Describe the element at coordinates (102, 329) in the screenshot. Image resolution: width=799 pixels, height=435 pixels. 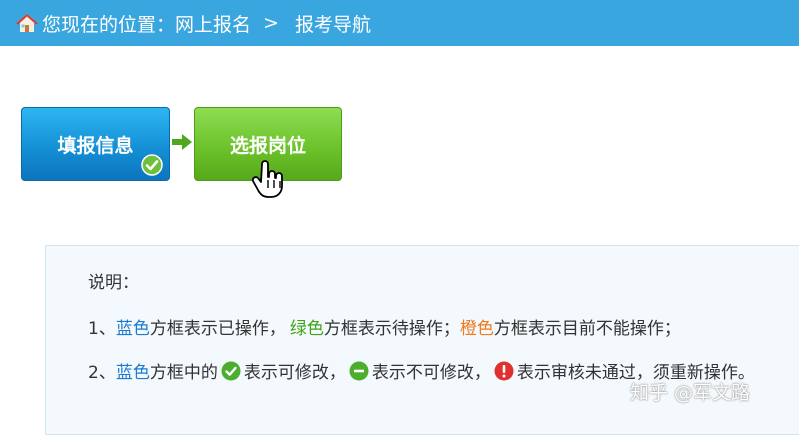
I see `line1-prefix: 1、` at that location.